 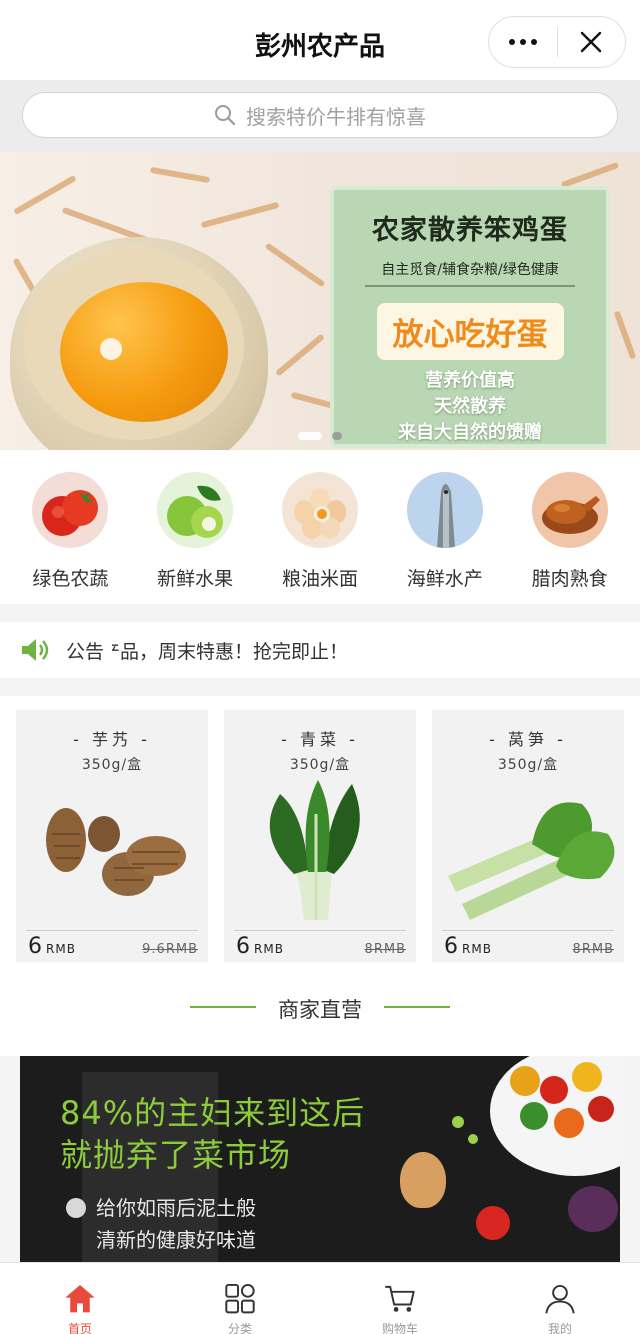 I want to click on category-label: 腊肉熟食, so click(x=569, y=579).